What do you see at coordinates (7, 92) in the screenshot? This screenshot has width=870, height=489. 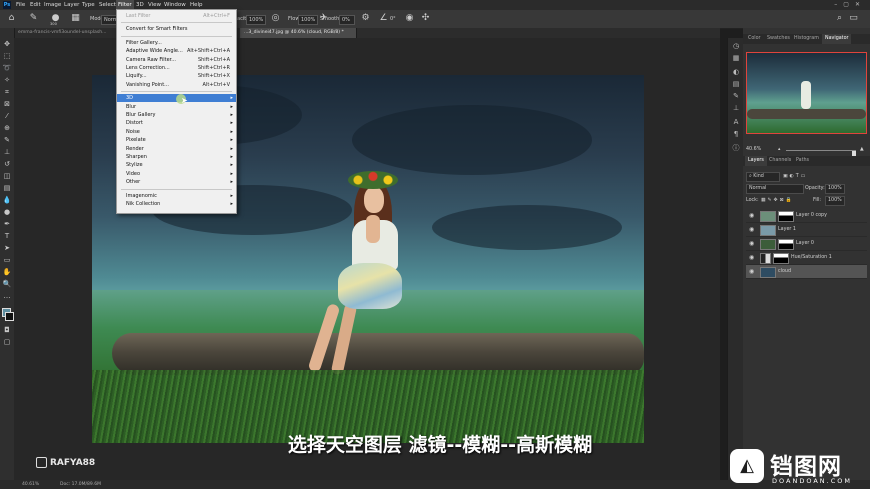 I see `crop-tool-icon: ⌗` at bounding box center [7, 92].